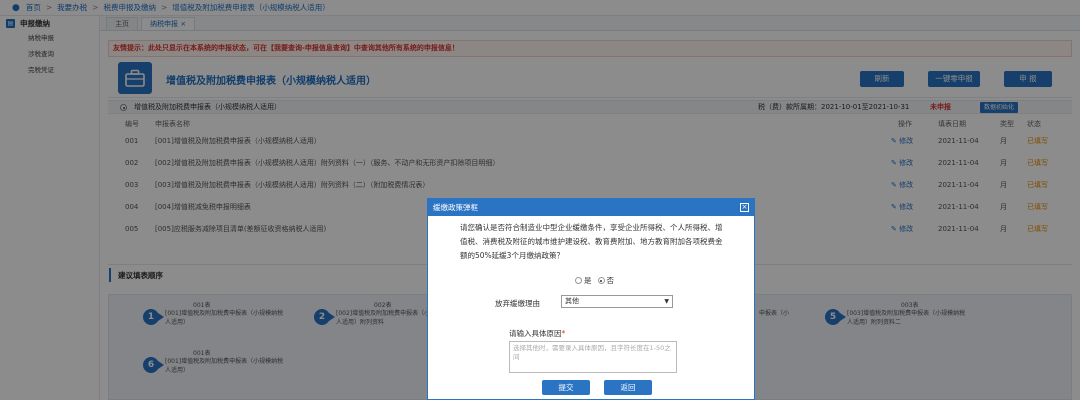 This screenshot has height=400, width=1080. I want to click on close-icon: ×, so click(744, 207).